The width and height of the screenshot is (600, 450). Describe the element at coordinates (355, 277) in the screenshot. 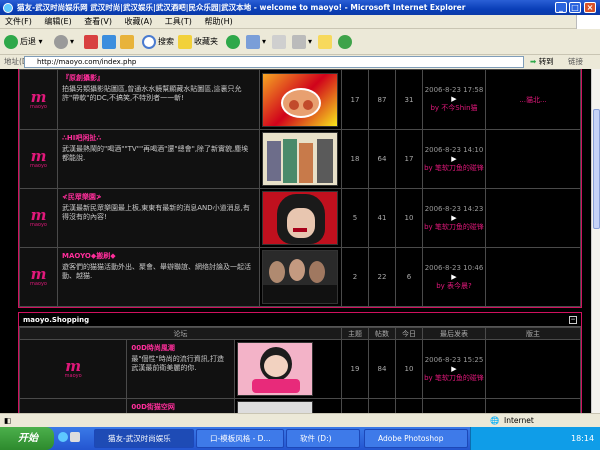

I see `topics-count: 2` at that location.